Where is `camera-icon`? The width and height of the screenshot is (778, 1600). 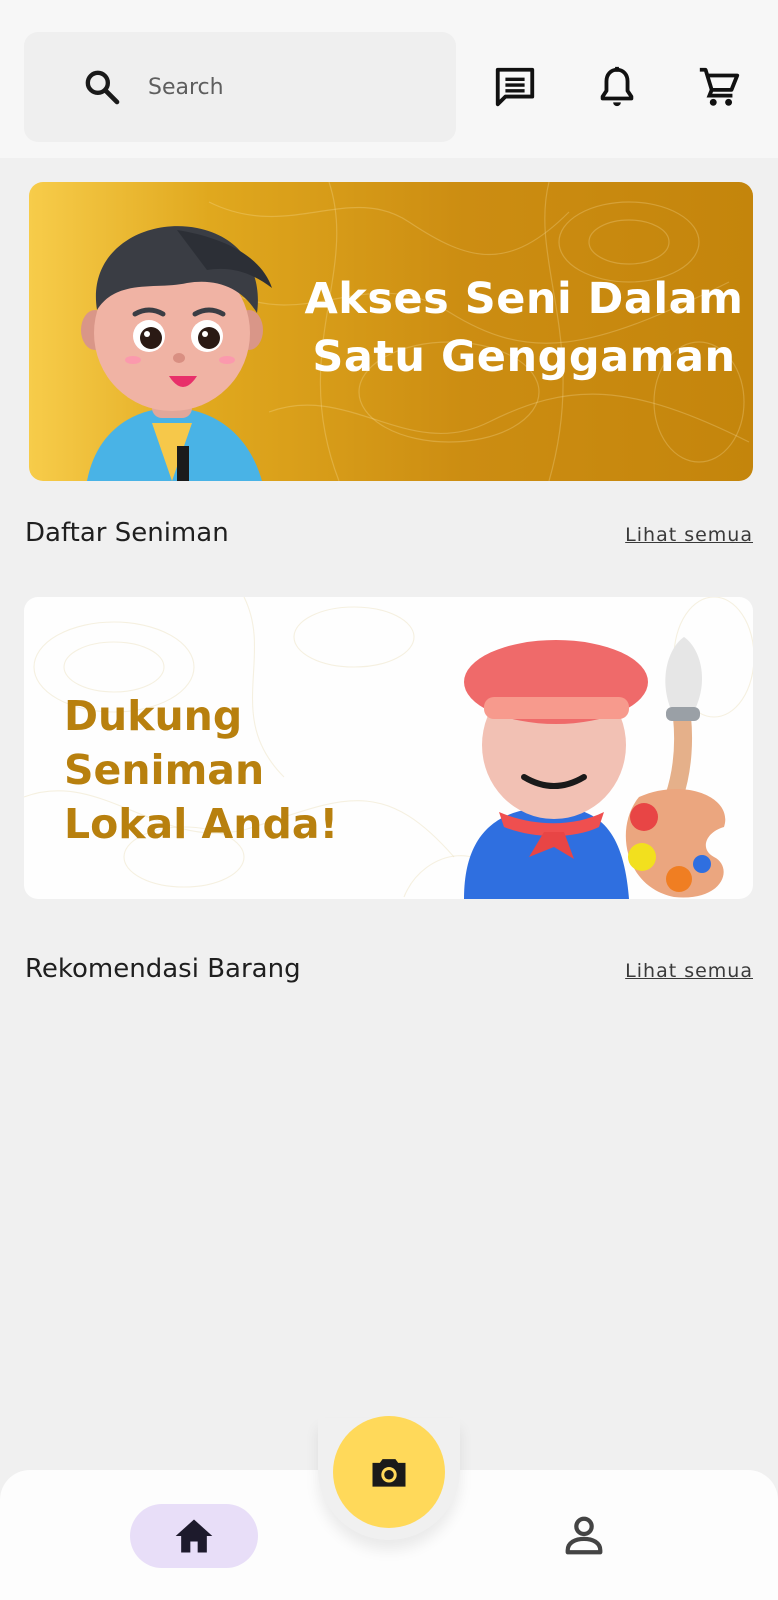 camera-icon is located at coordinates (389, 1473).